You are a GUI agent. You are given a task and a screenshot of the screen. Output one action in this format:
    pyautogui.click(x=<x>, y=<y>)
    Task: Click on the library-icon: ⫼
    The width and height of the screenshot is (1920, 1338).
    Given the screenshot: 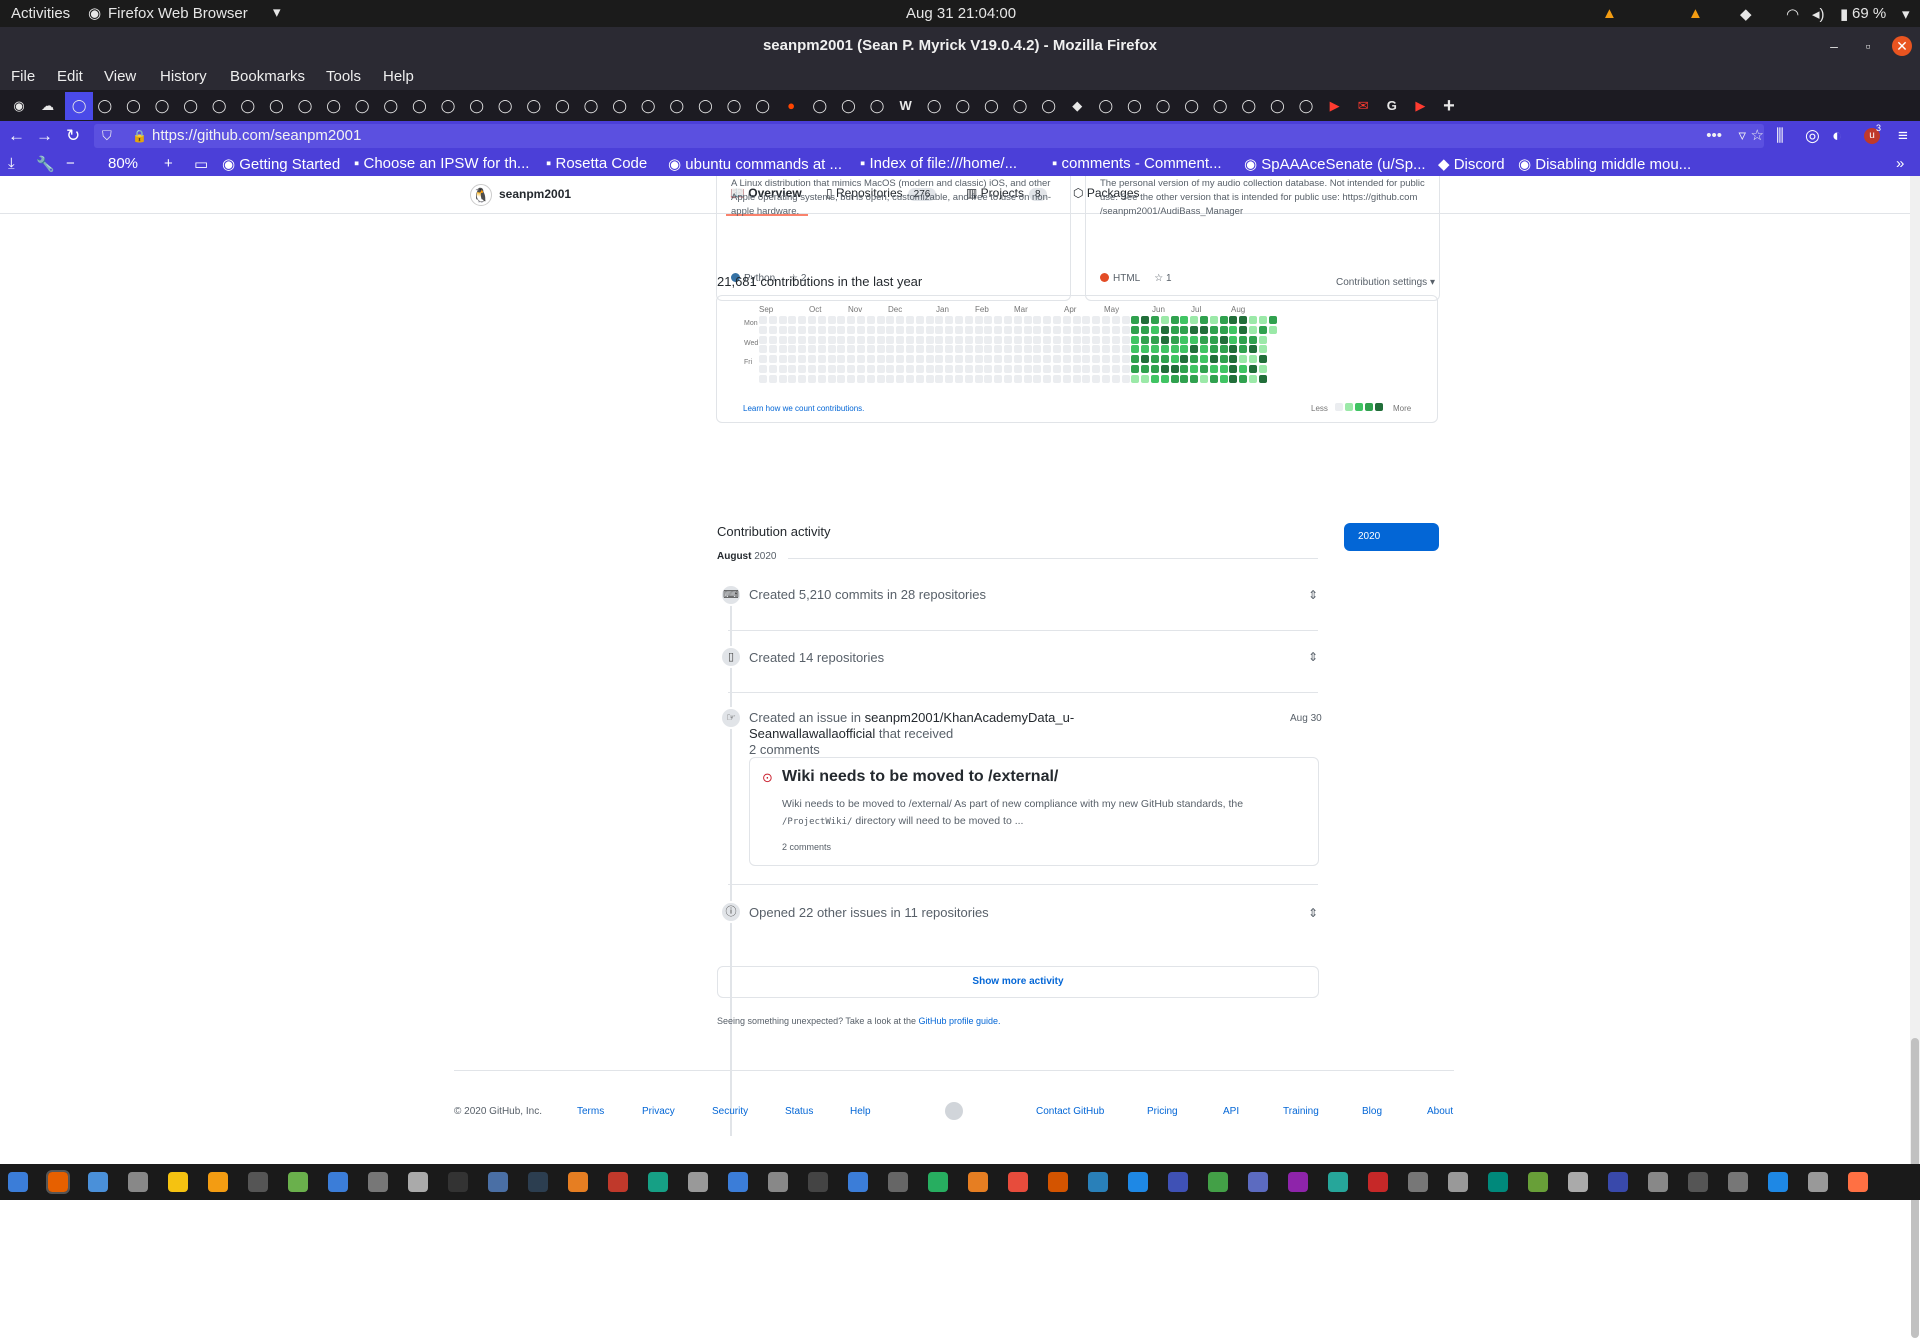 What is the action you would take?
    pyautogui.click(x=1780, y=136)
    